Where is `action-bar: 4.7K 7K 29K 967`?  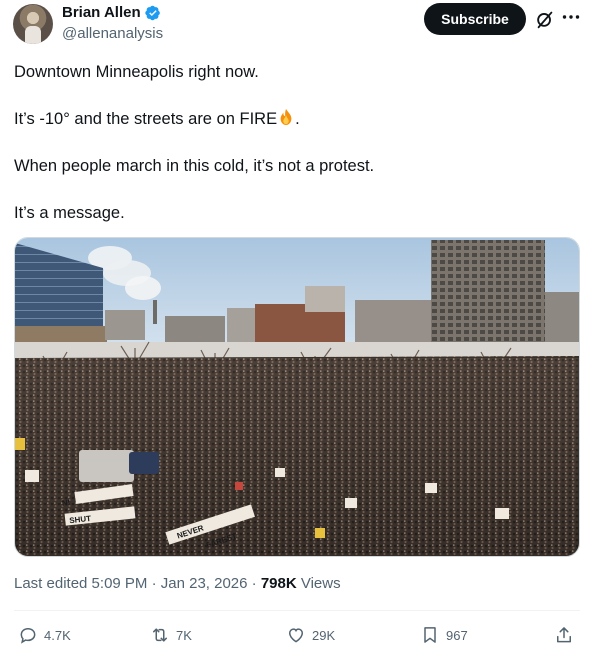 action-bar: 4.7K 7K 29K 967 is located at coordinates (296, 635).